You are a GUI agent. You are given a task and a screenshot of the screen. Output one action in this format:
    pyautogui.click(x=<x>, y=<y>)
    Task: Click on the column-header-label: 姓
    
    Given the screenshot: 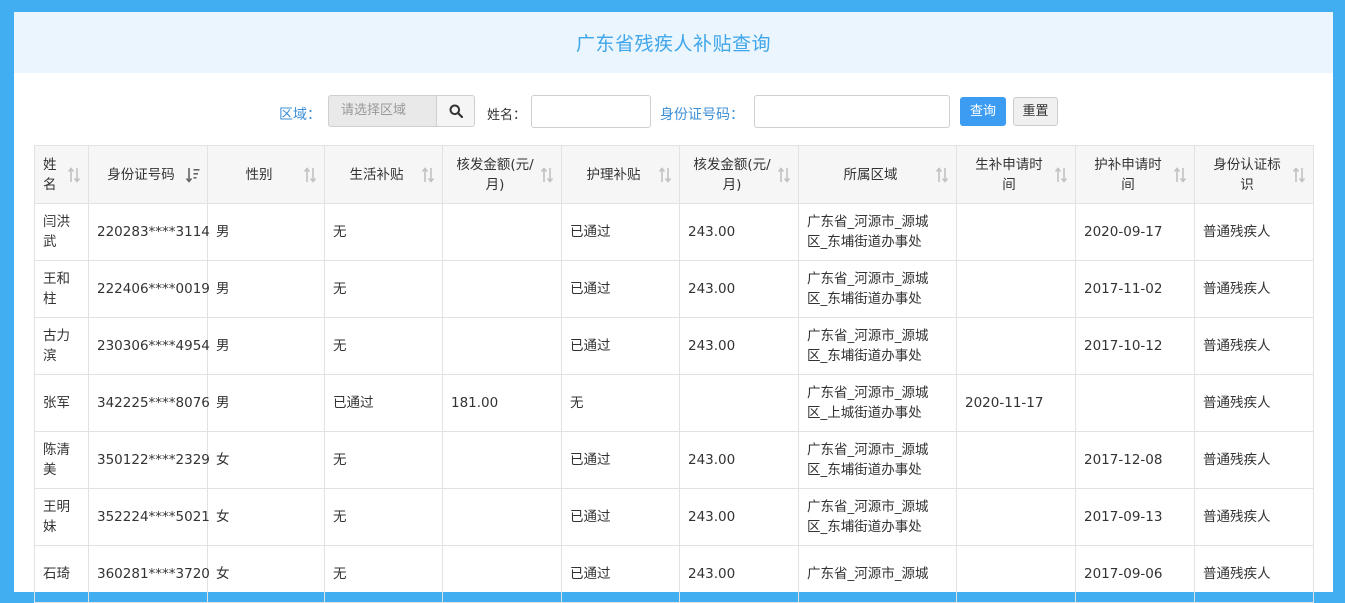 What is the action you would take?
    pyautogui.click(x=50, y=164)
    